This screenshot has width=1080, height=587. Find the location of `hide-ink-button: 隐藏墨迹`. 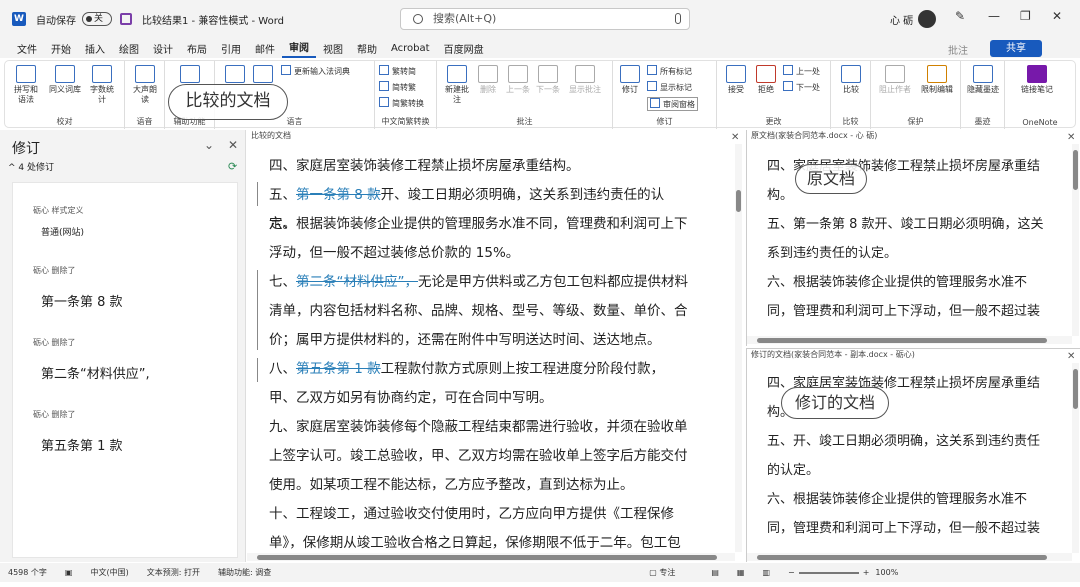

hide-ink-button: 隐藏墨迹 is located at coordinates (983, 80).